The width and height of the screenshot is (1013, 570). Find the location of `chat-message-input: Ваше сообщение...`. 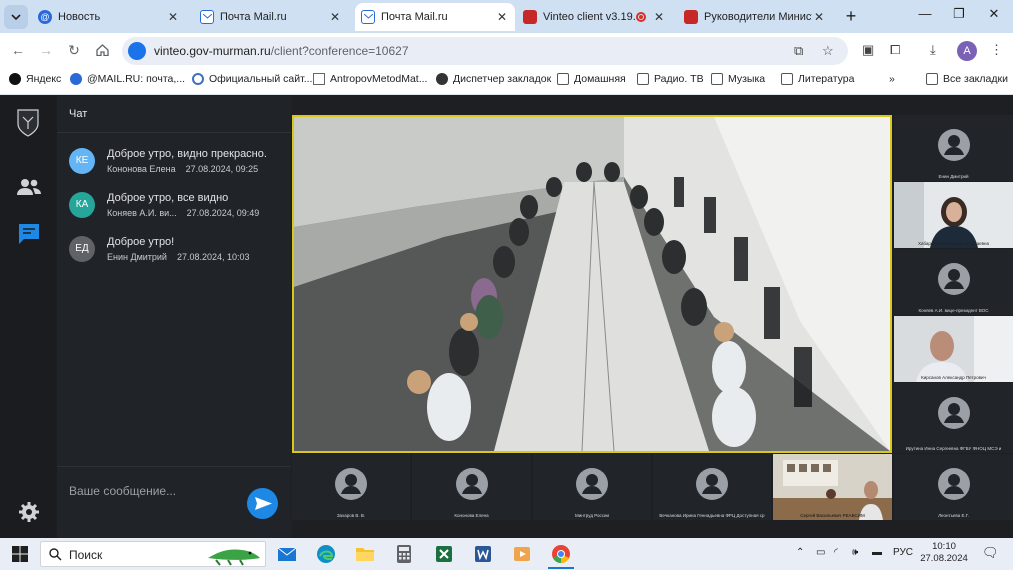

chat-message-input: Ваше сообщение... is located at coordinates (122, 491).